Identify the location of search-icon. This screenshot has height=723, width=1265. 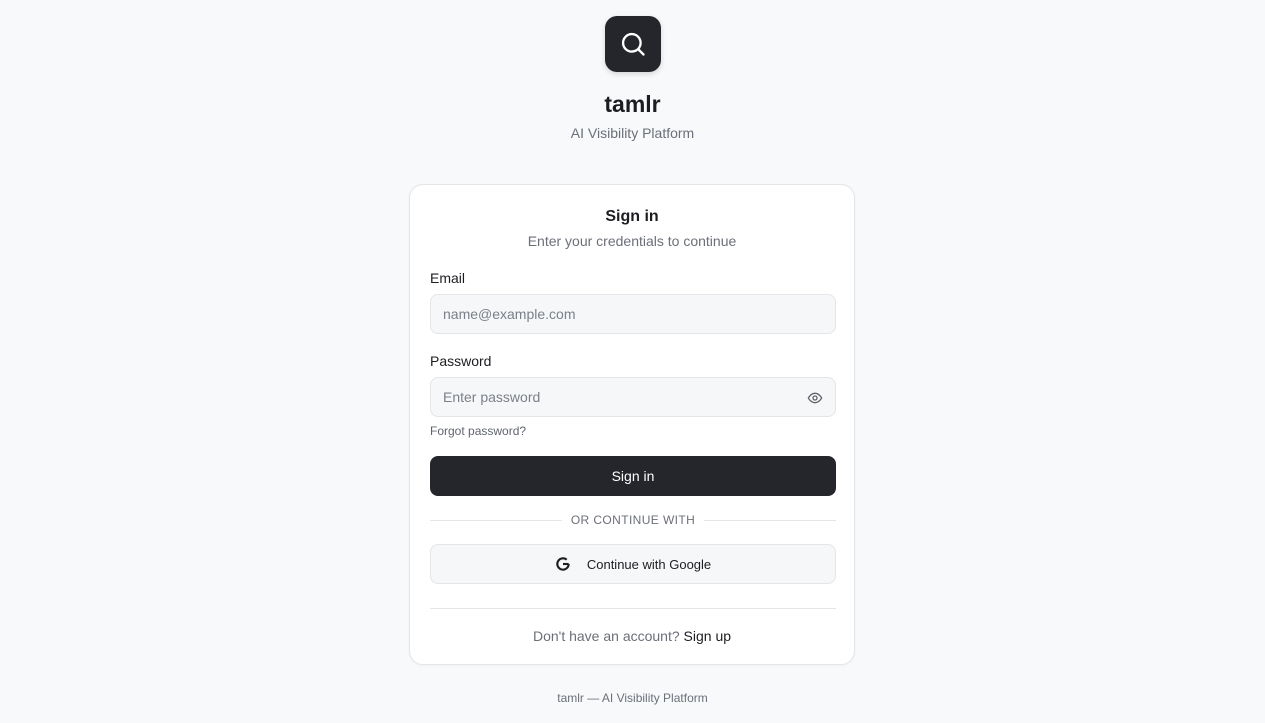
(633, 44).